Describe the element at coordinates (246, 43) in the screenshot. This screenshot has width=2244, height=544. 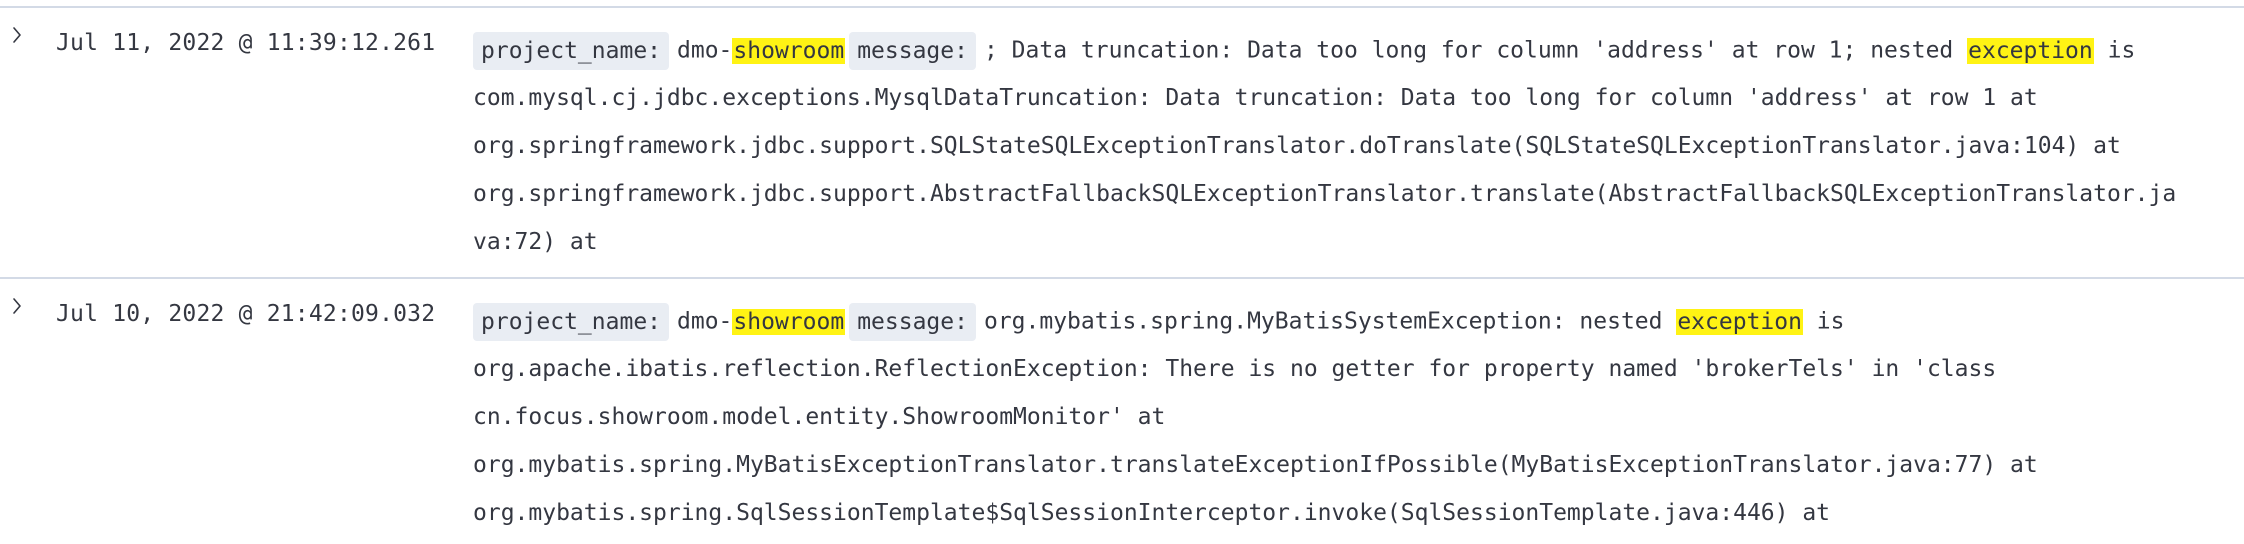
I see `row-timestamp: Jul 11, 2022 @ 11:39:12.261` at that location.